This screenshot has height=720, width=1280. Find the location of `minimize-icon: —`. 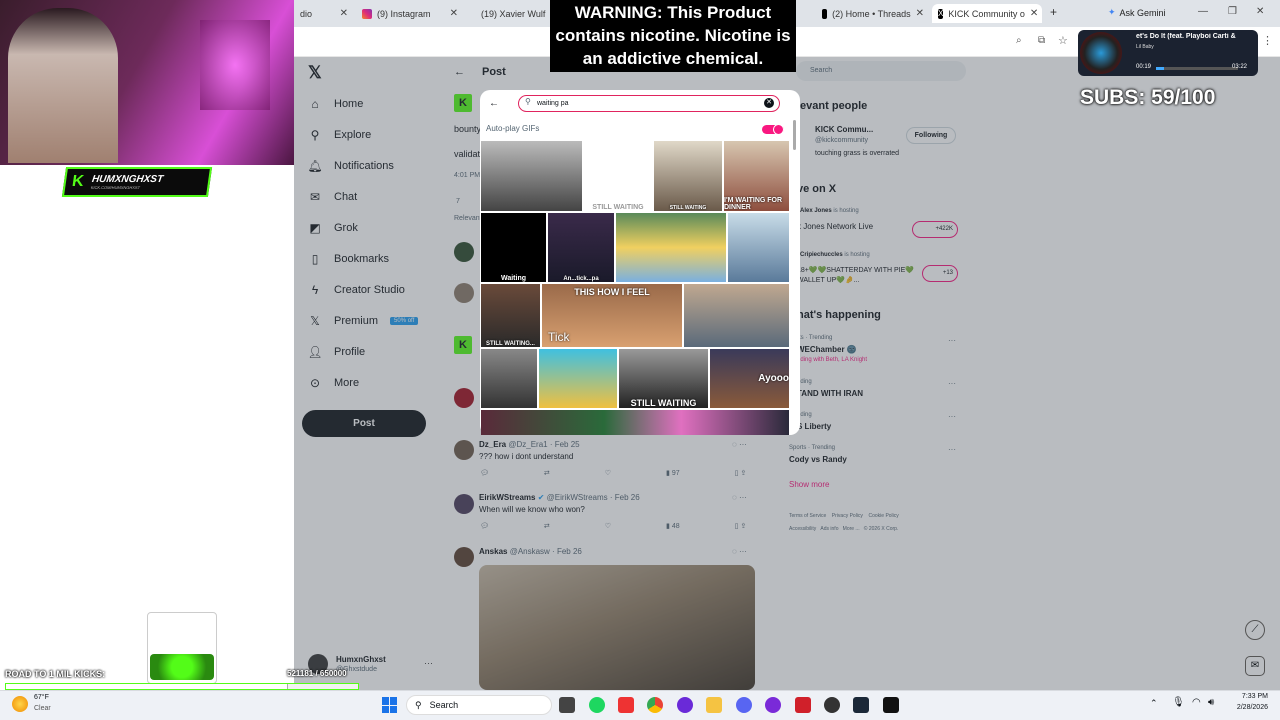

minimize-icon: — is located at coordinates (1203, 11).